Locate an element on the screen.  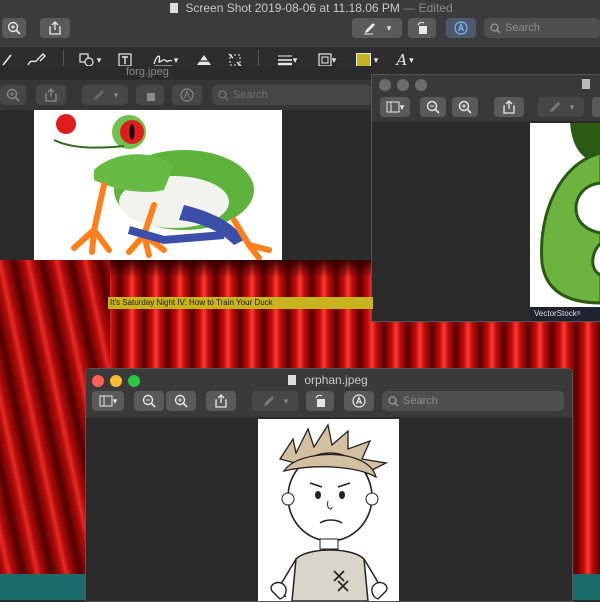
sidebar-icon is located at coordinates (393, 107).